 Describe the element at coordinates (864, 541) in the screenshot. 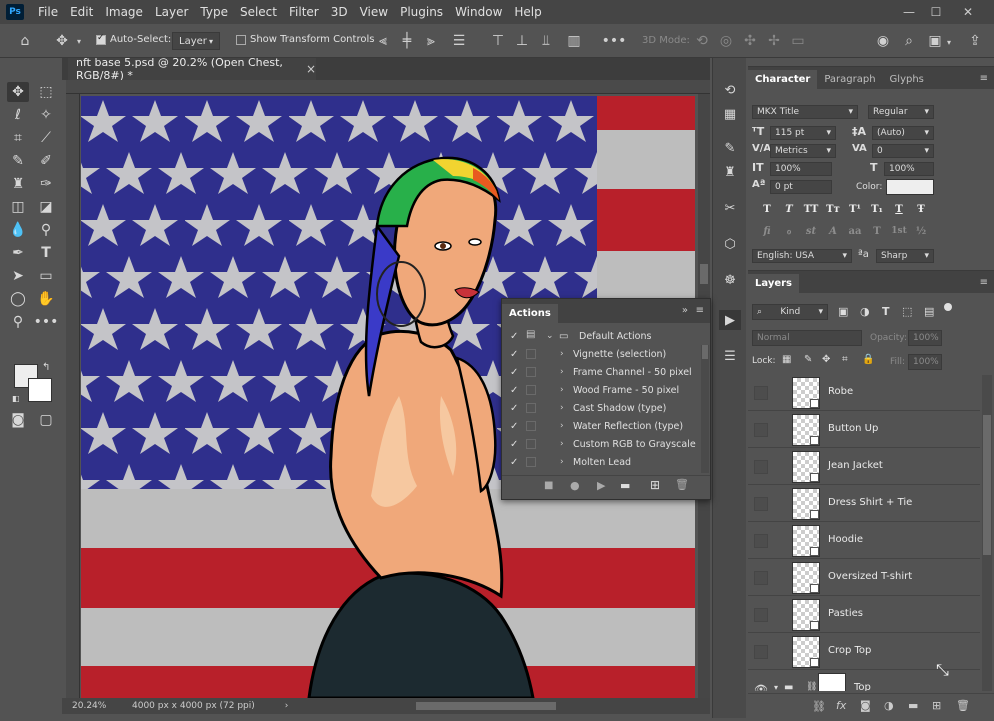

I see `layer-row-hoodie: Hoodie` at that location.